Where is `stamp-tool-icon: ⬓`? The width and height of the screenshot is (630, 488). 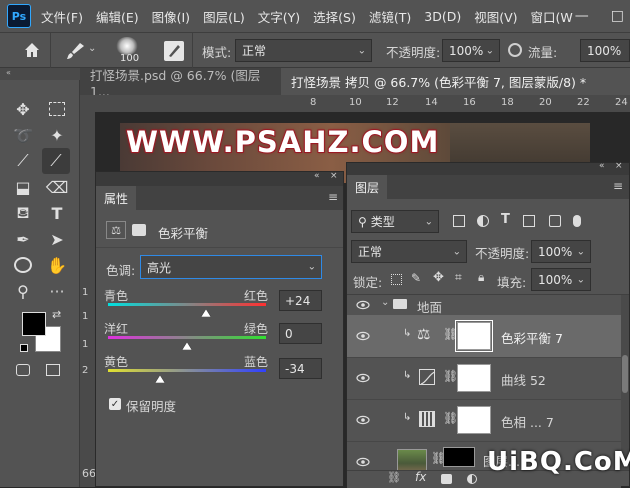 stamp-tool-icon: ⬓ is located at coordinates (23, 187).